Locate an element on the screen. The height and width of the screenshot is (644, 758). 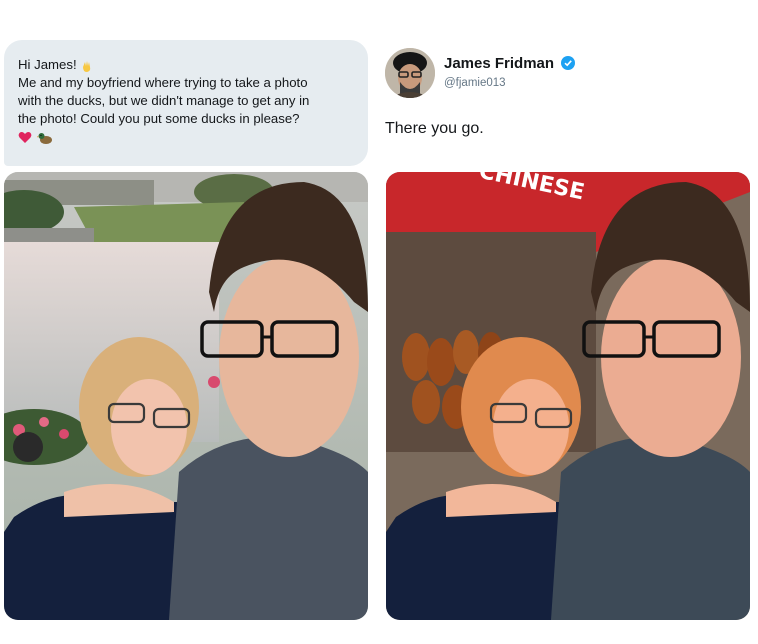
author-name-text: James Fridman is located at coordinates (499, 63).